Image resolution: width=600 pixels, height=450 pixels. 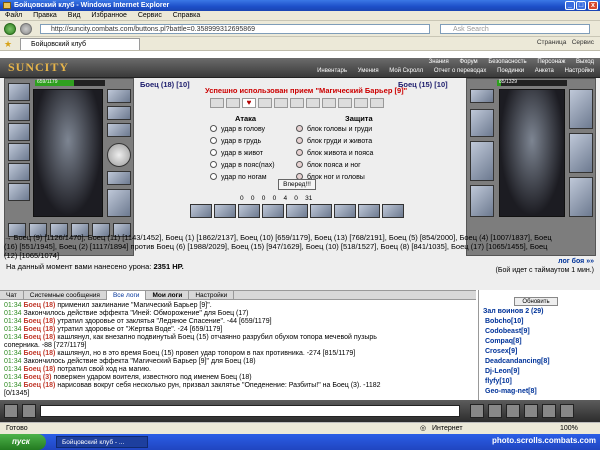 What do you see at coordinates (165, 84) in the screenshot?
I see `left-player-name: Боец (18) [10]` at bounding box center [165, 84].